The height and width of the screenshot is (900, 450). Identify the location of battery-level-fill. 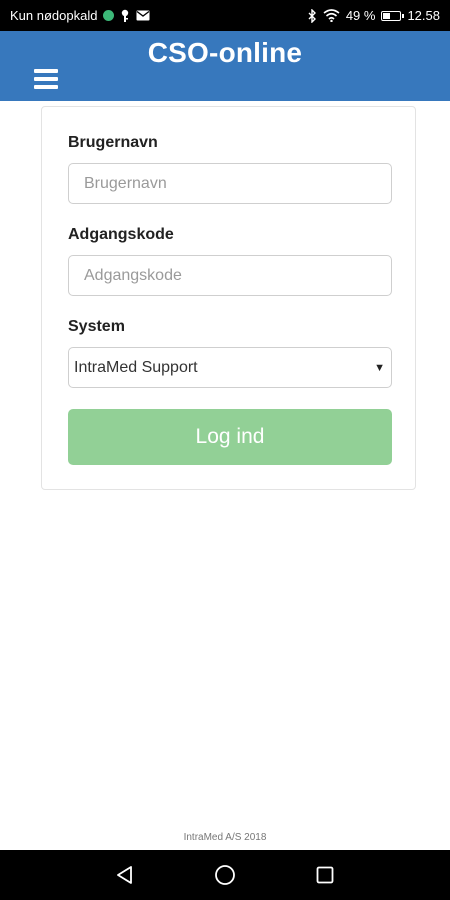
(387, 15).